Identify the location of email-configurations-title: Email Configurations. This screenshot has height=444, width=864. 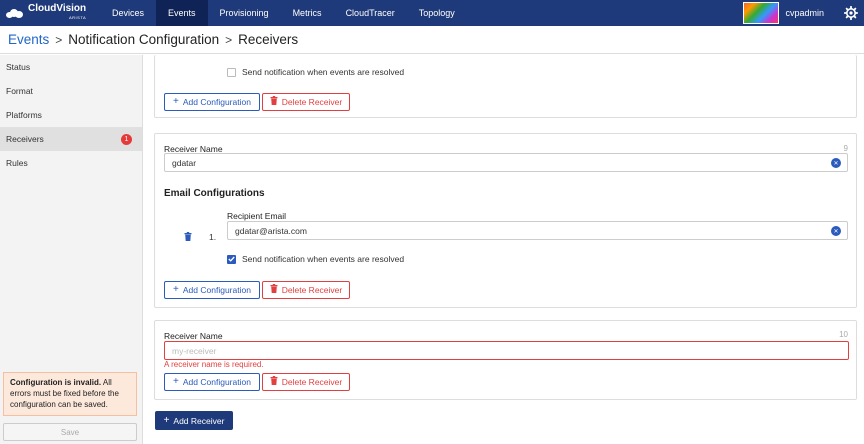
(214, 193).